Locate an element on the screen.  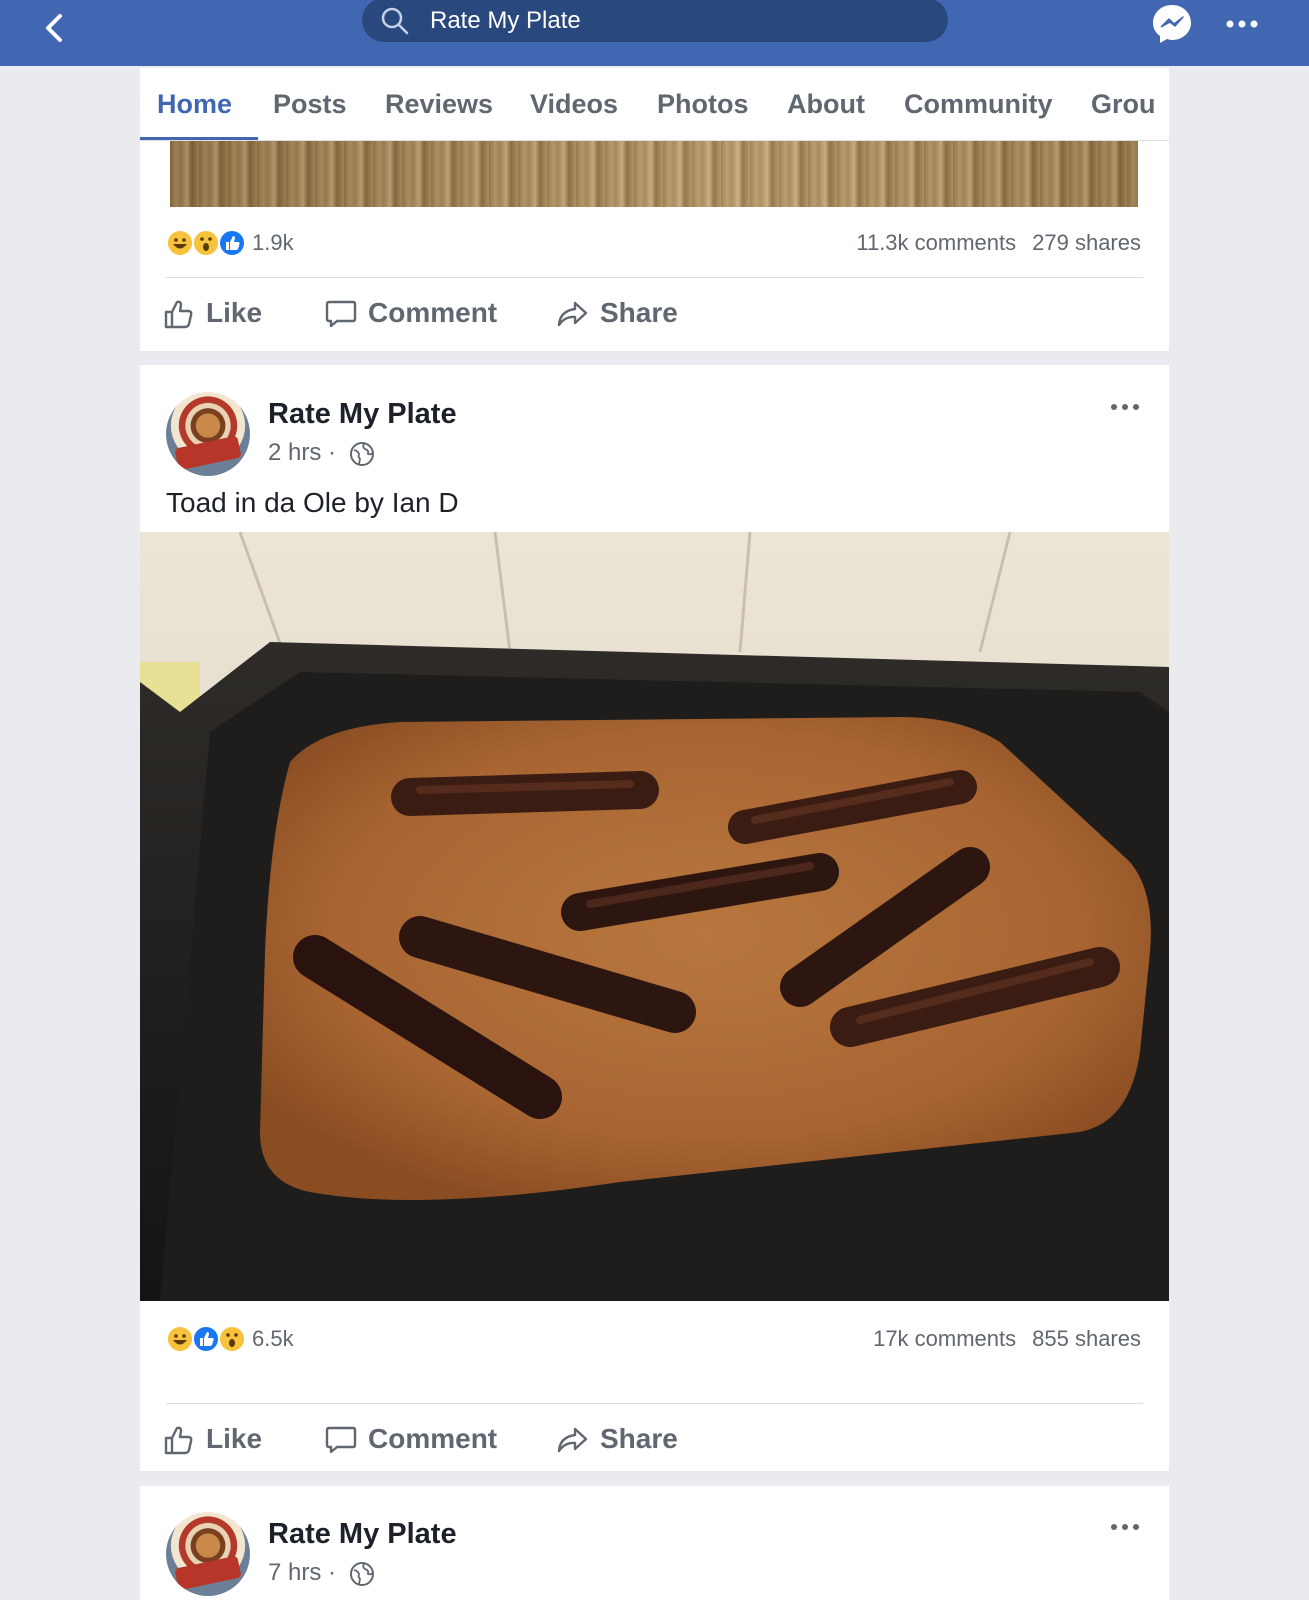
back-button is located at coordinates (54, 28).